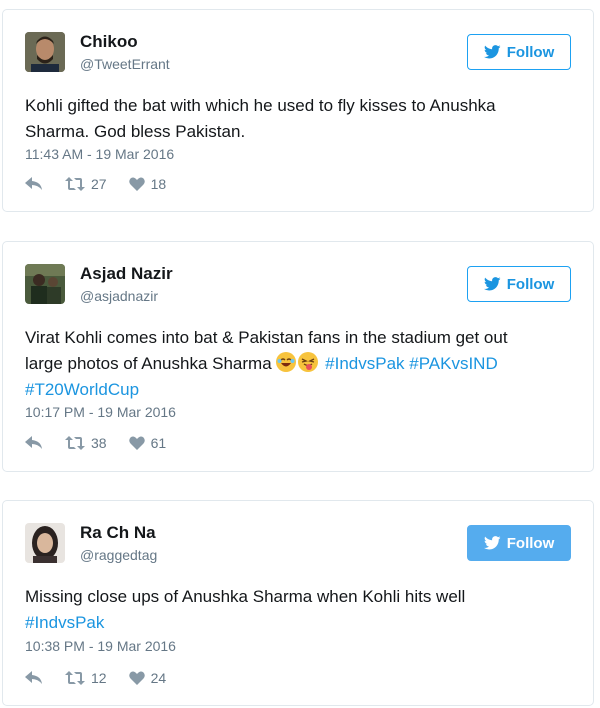  What do you see at coordinates (125, 64) in the screenshot?
I see `user-handle: @TweetErrant` at bounding box center [125, 64].